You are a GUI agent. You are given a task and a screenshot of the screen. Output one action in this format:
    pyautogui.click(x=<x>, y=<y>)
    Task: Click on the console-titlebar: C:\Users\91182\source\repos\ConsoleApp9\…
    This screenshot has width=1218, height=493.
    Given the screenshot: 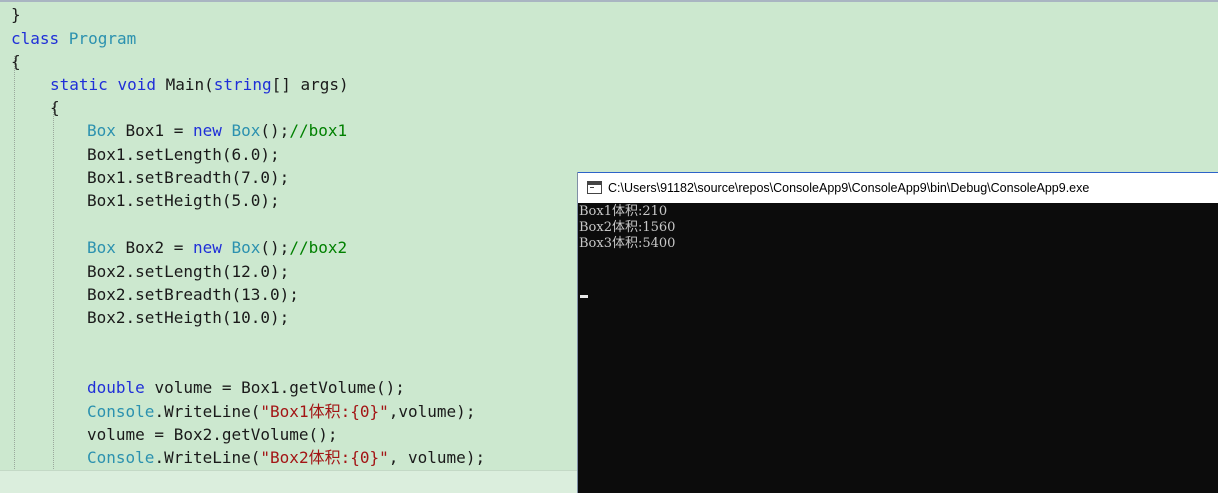 What is the action you would take?
    pyautogui.click(x=898, y=187)
    